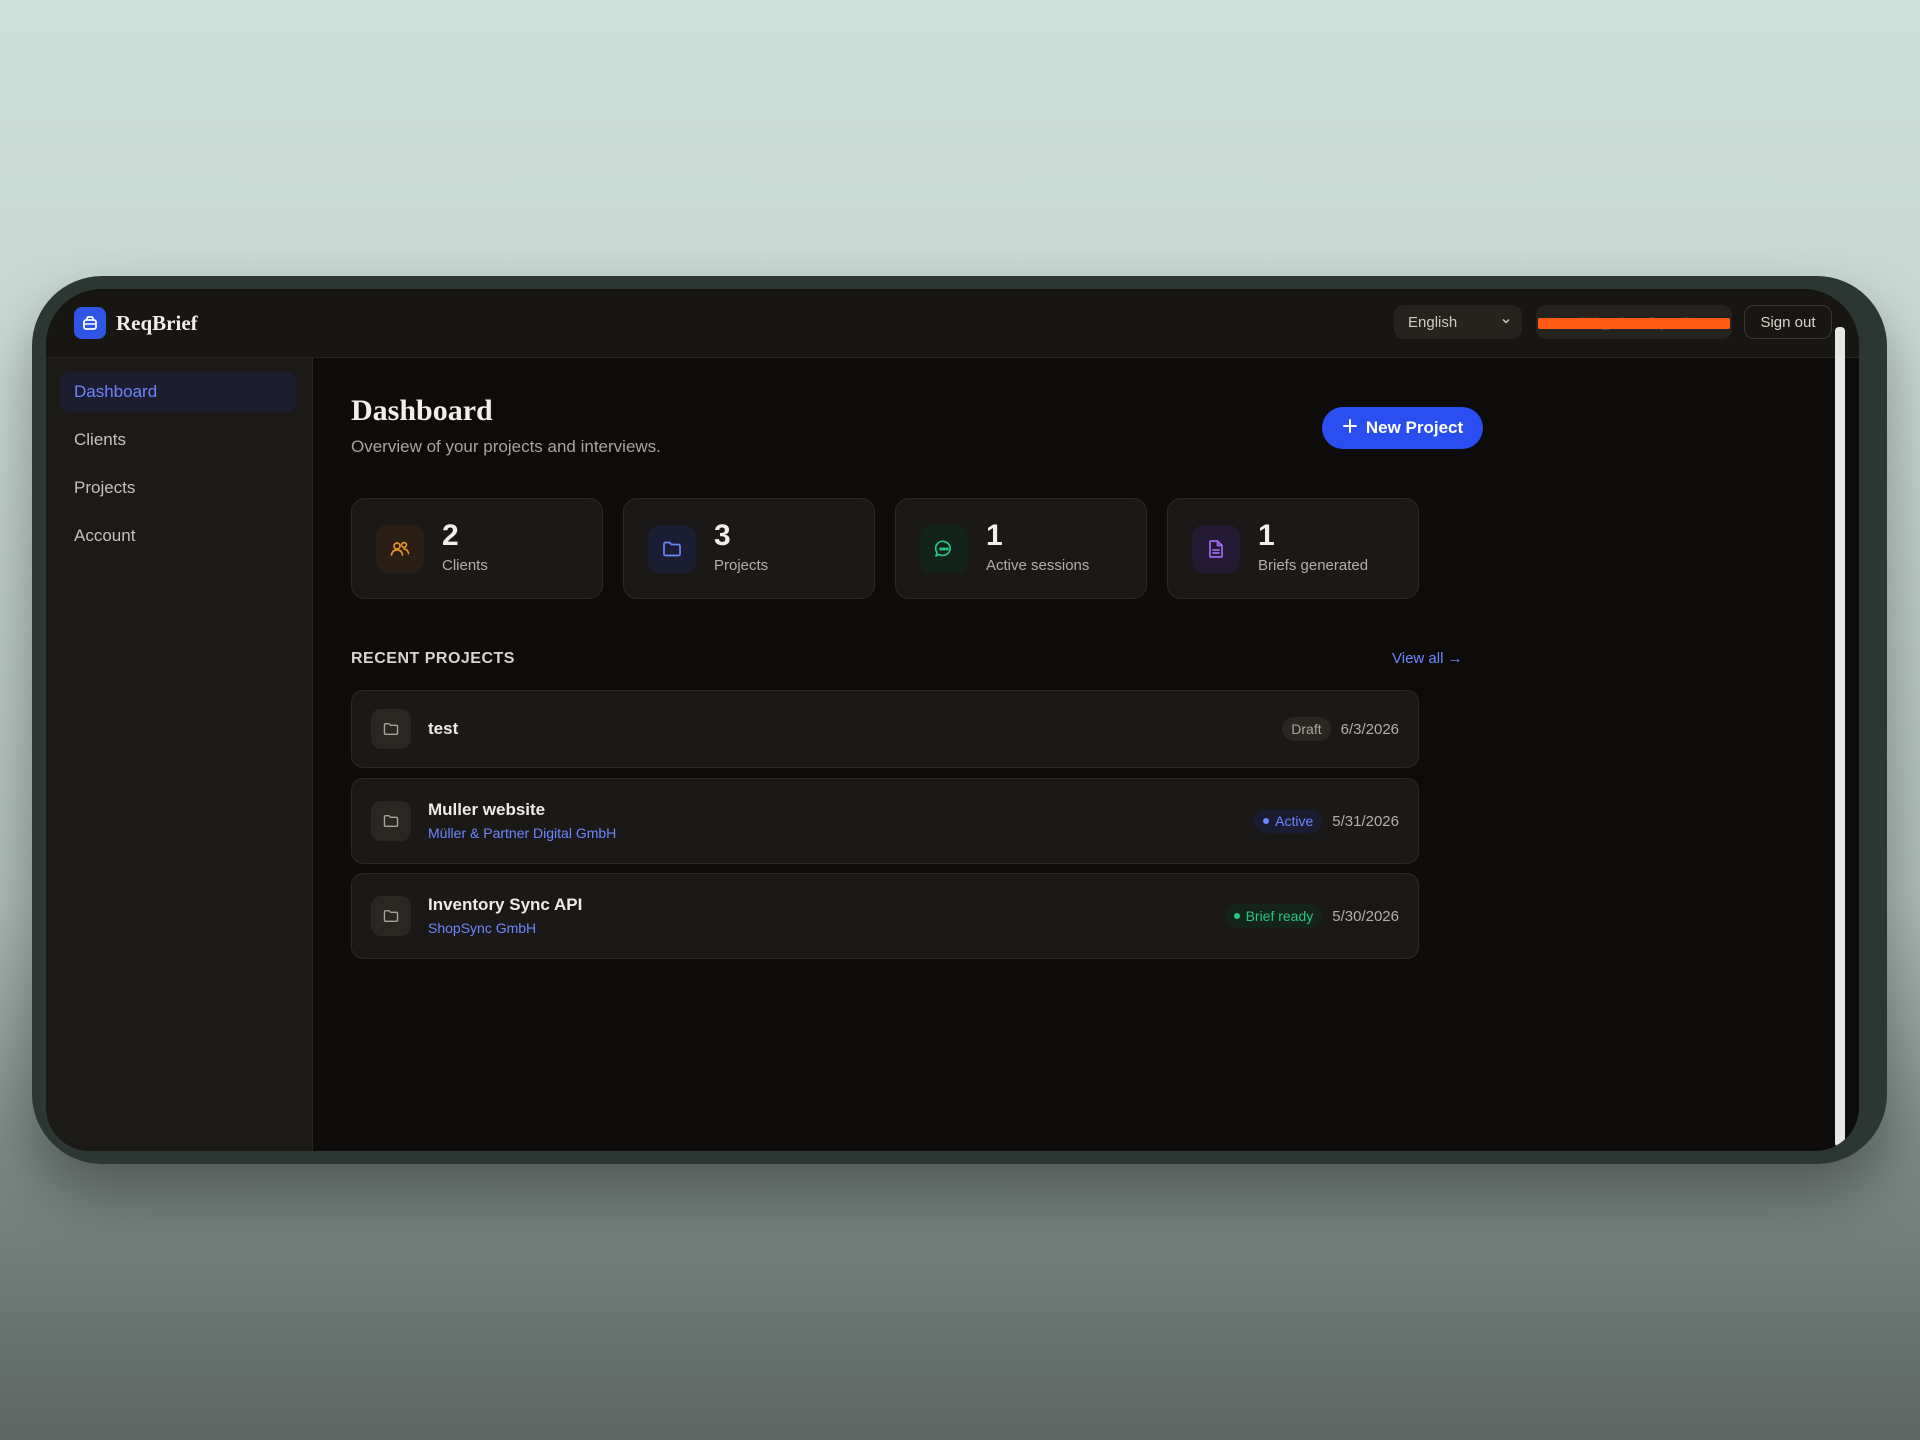 This screenshot has height=1440, width=1920. Describe the element at coordinates (1294, 821) in the screenshot. I see `status-label: Active` at that location.